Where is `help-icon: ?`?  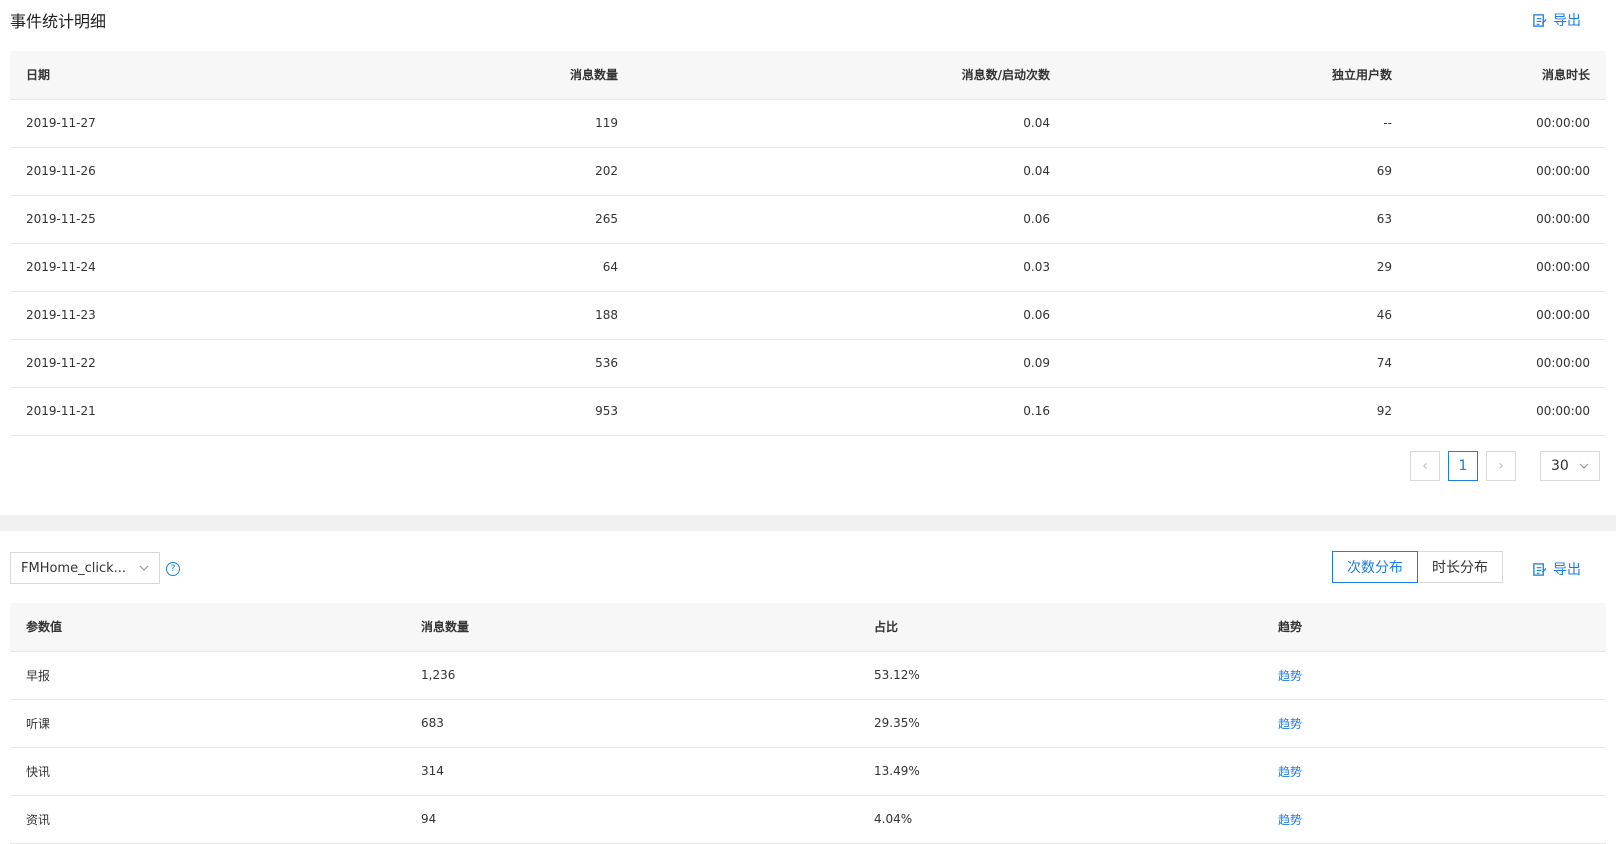 help-icon: ? is located at coordinates (173, 569).